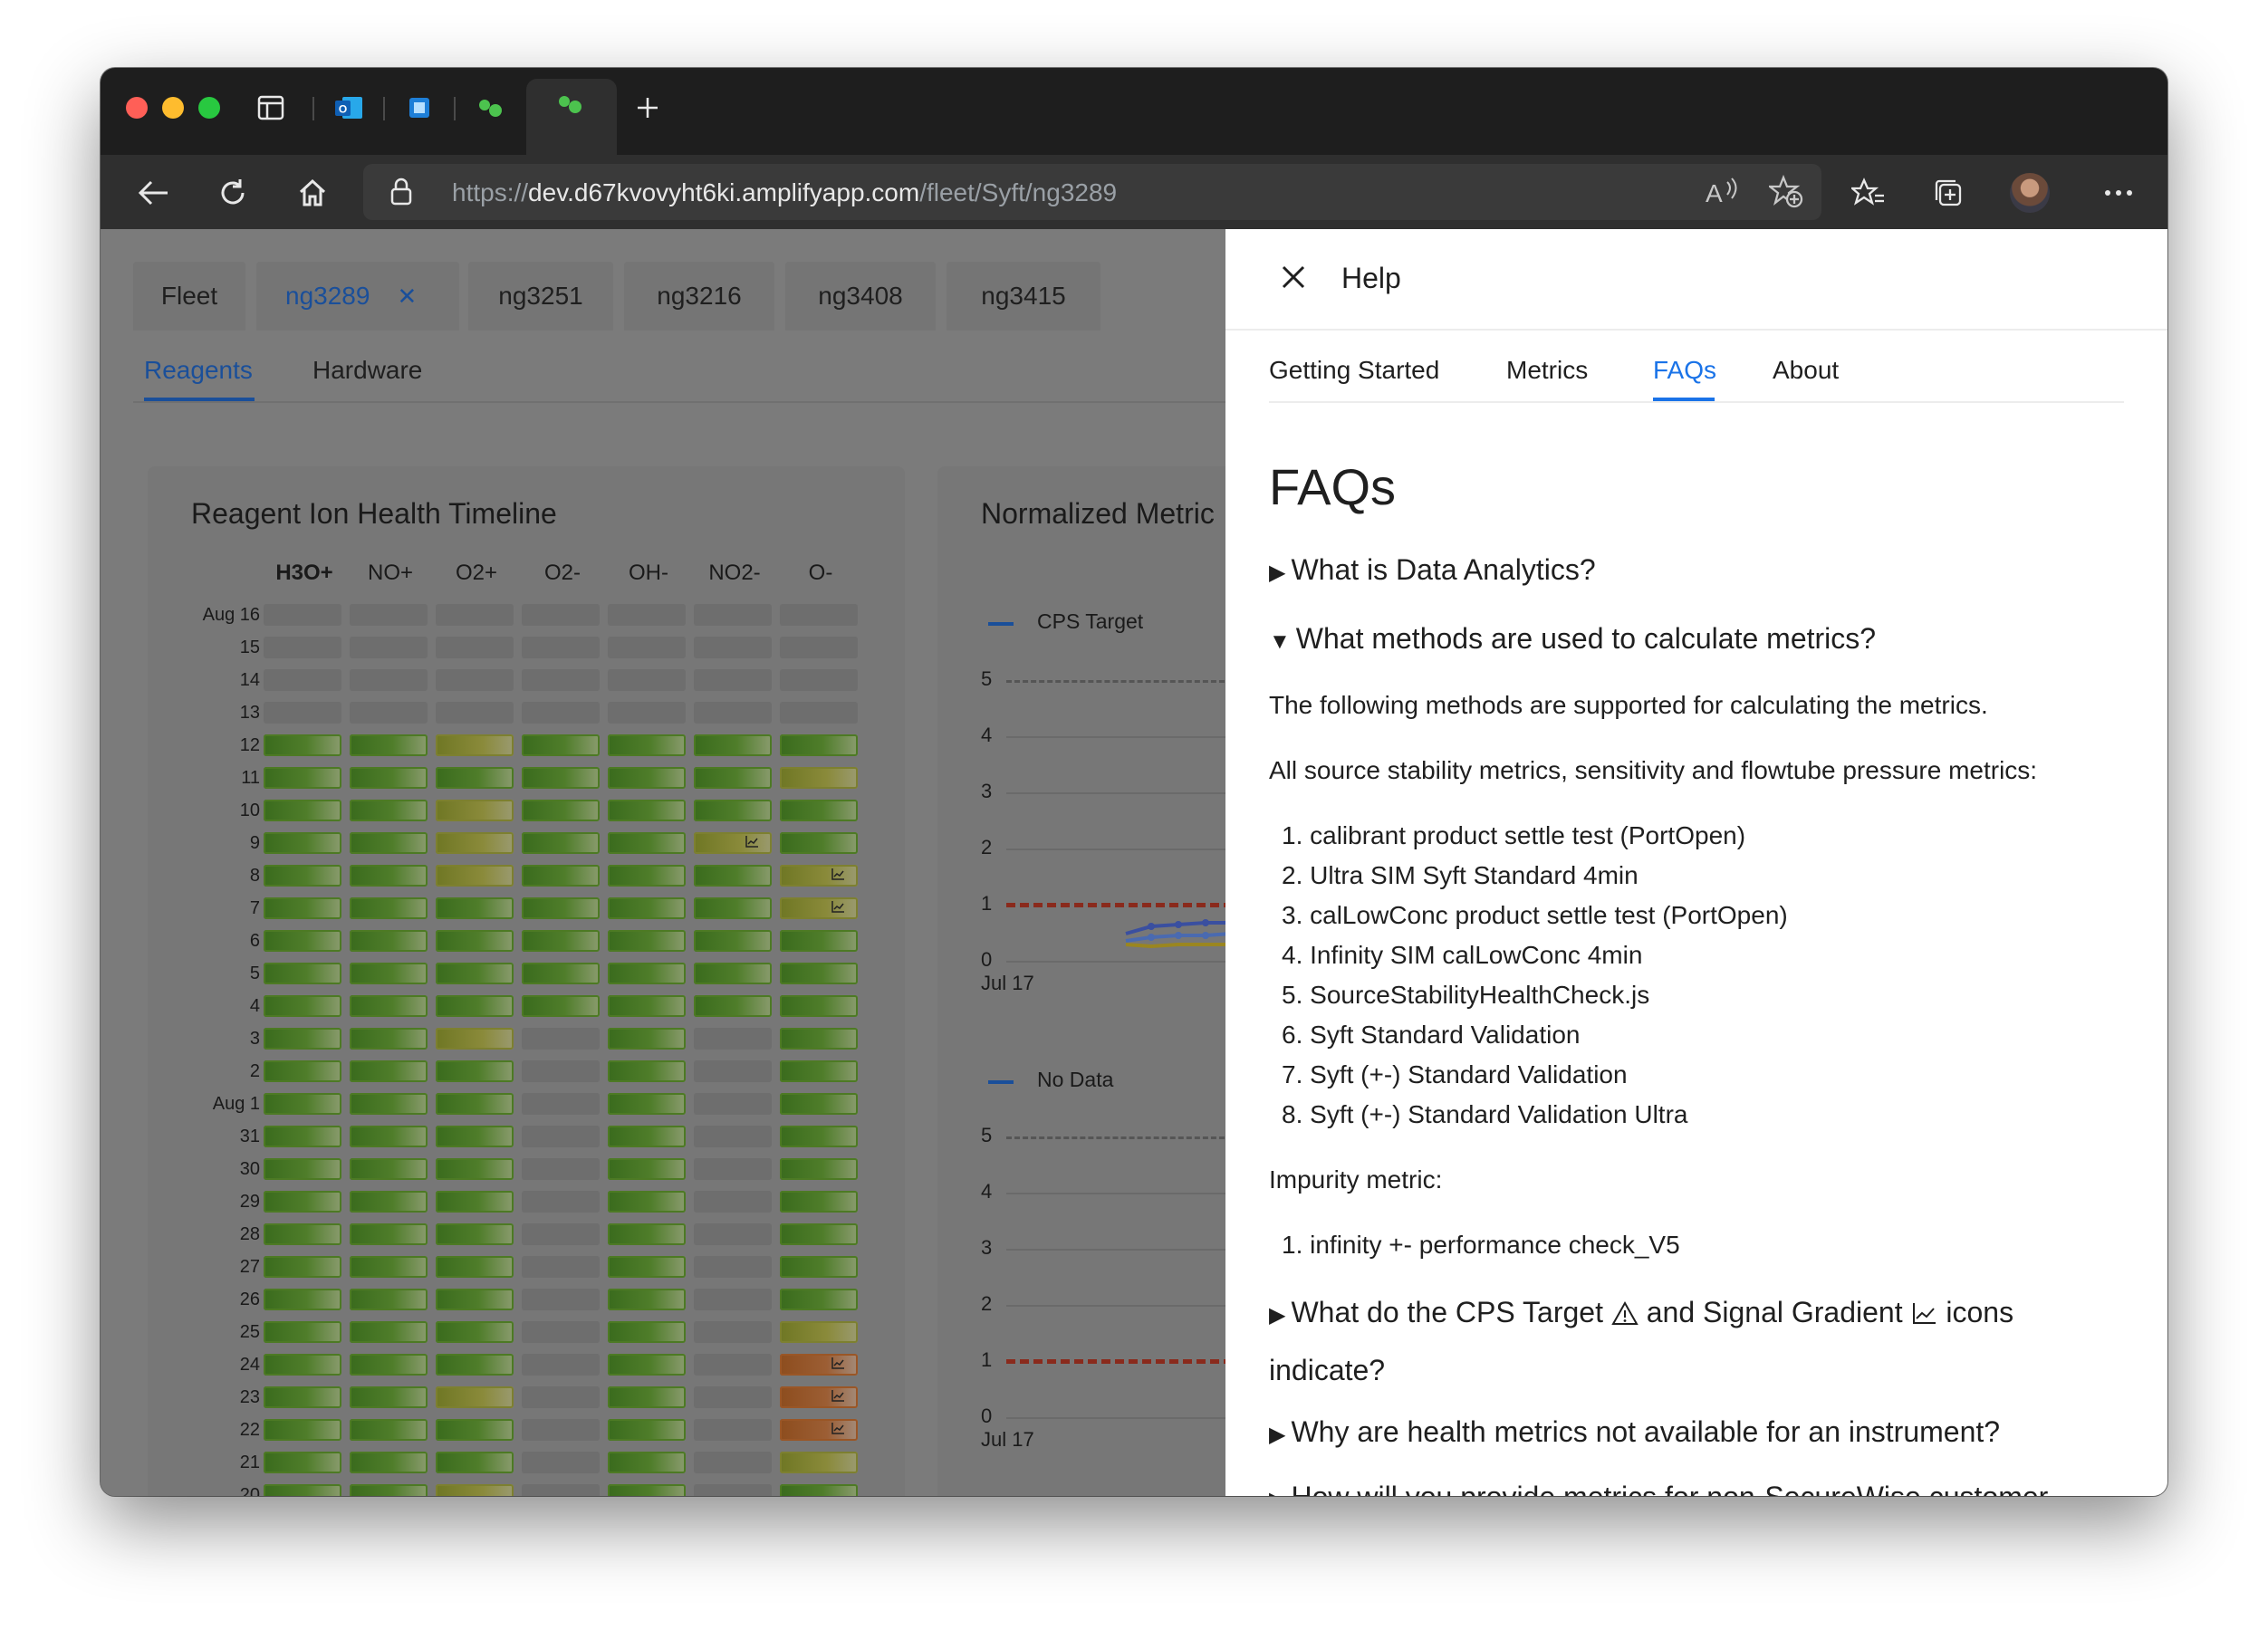 The height and width of the screenshot is (1630, 2268). Describe the element at coordinates (1722, 195) in the screenshot. I see `read-aloud-icon: A` at that location.